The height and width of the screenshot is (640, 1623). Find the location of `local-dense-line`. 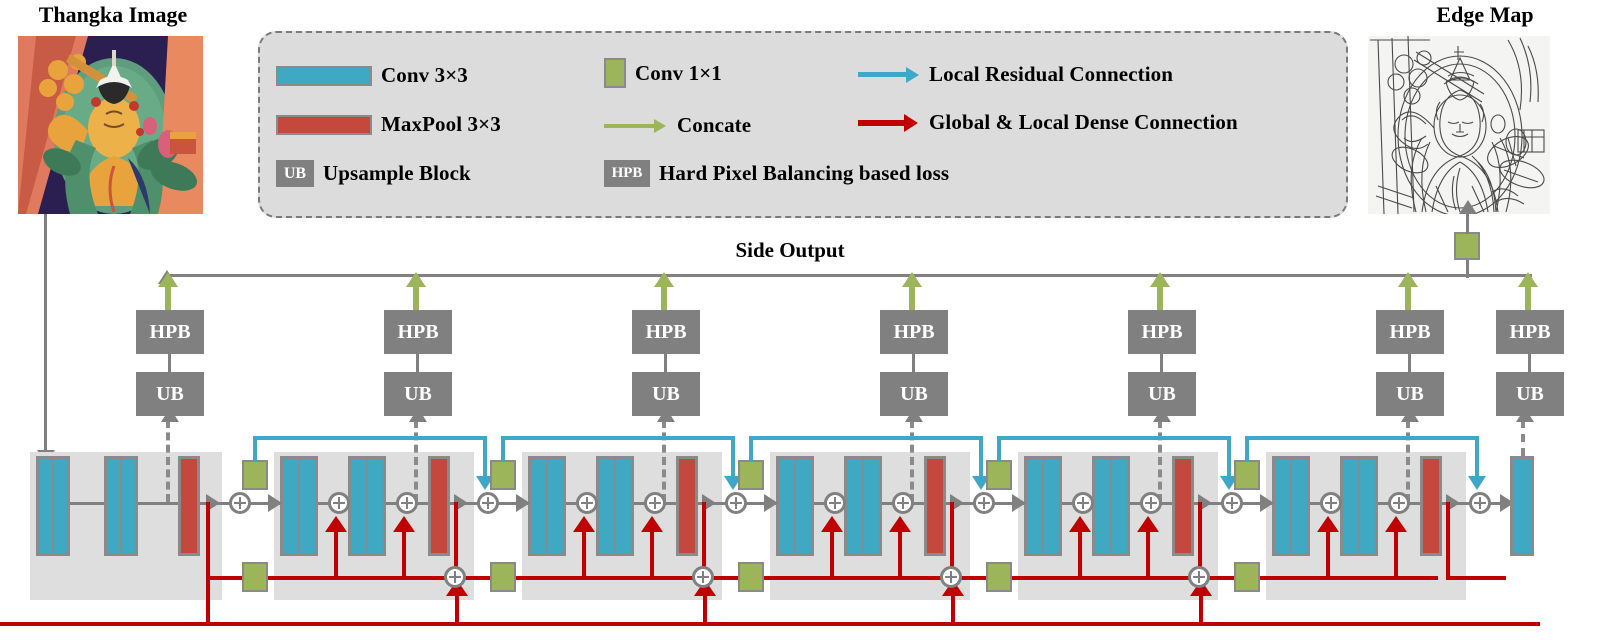

local-dense-line is located at coordinates (1476, 578).